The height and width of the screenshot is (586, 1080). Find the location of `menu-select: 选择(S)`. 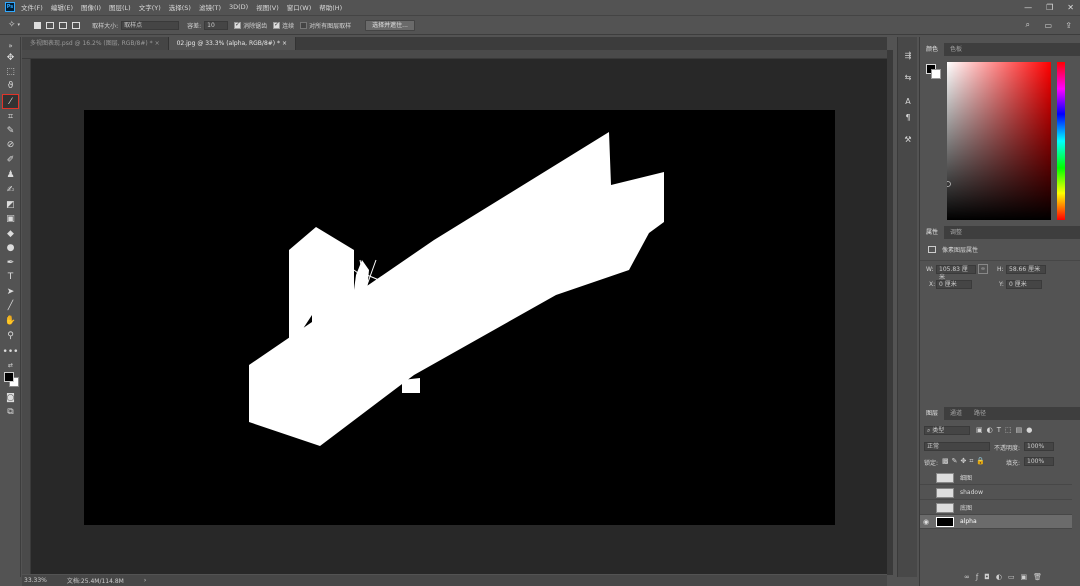

menu-select: 选择(S) is located at coordinates (180, 7).